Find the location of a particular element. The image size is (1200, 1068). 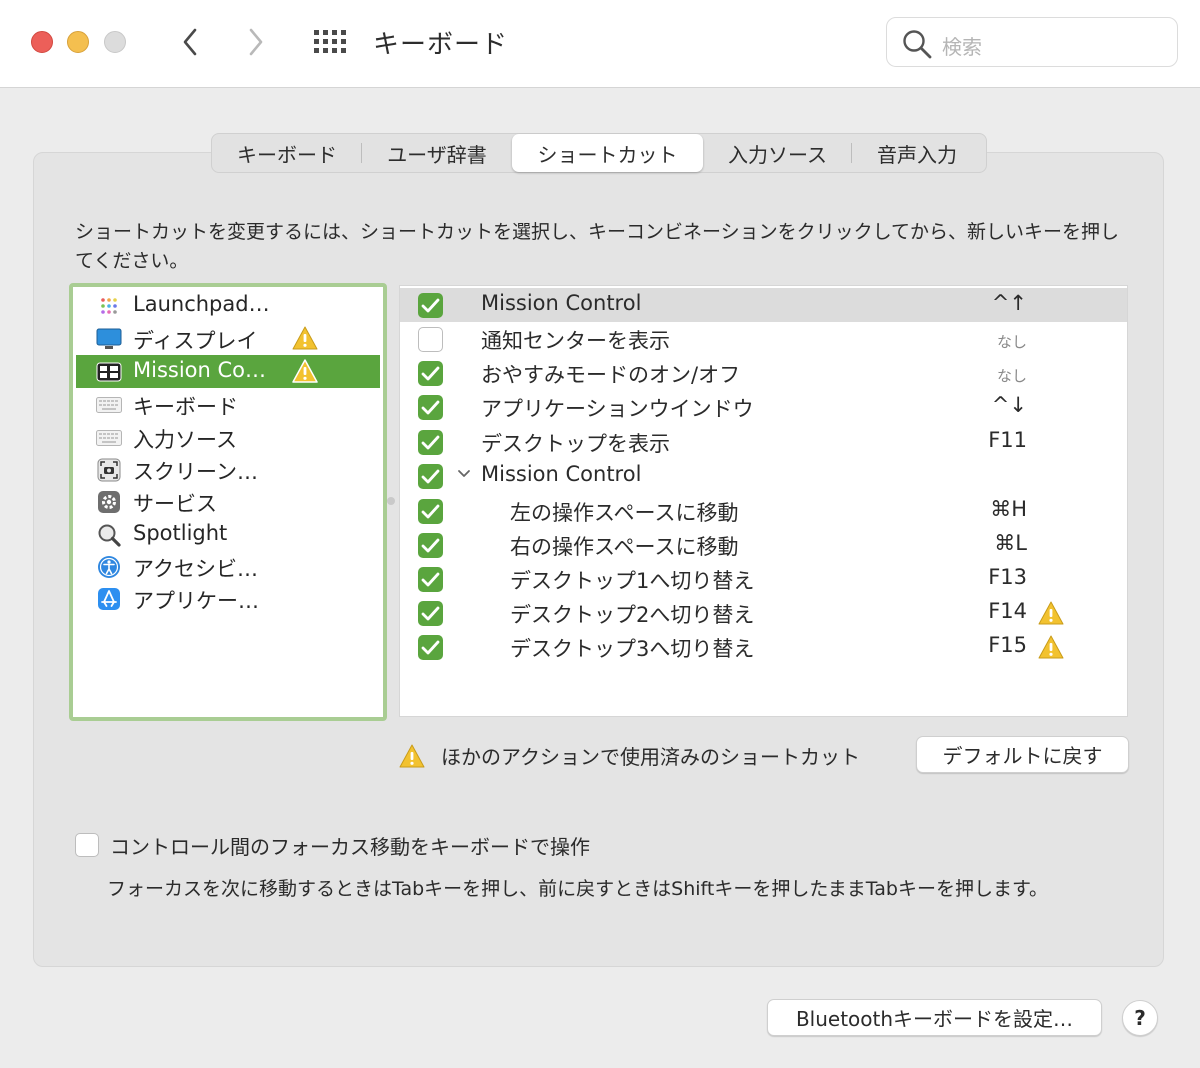

zoom-window-button is located at coordinates (115, 42).